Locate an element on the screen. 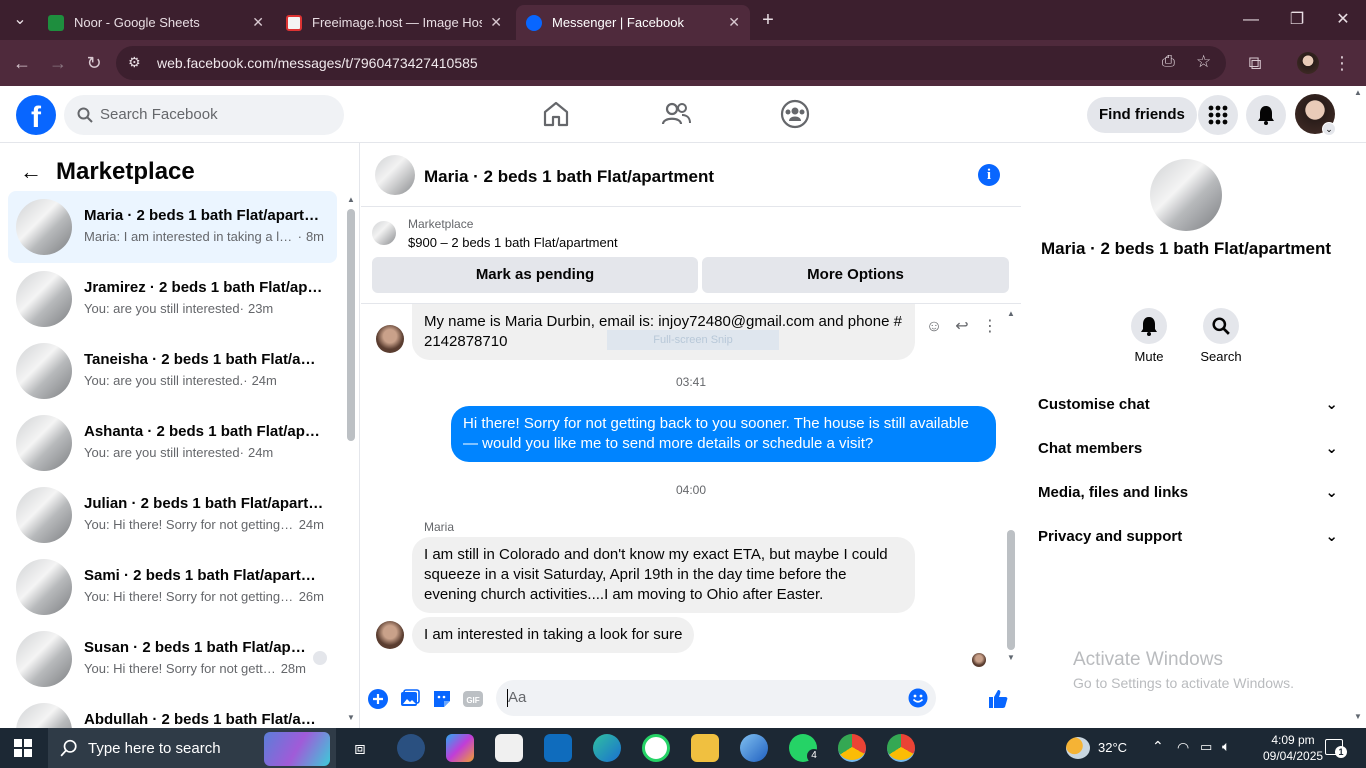  react-icon: ☺ is located at coordinates (934, 327).